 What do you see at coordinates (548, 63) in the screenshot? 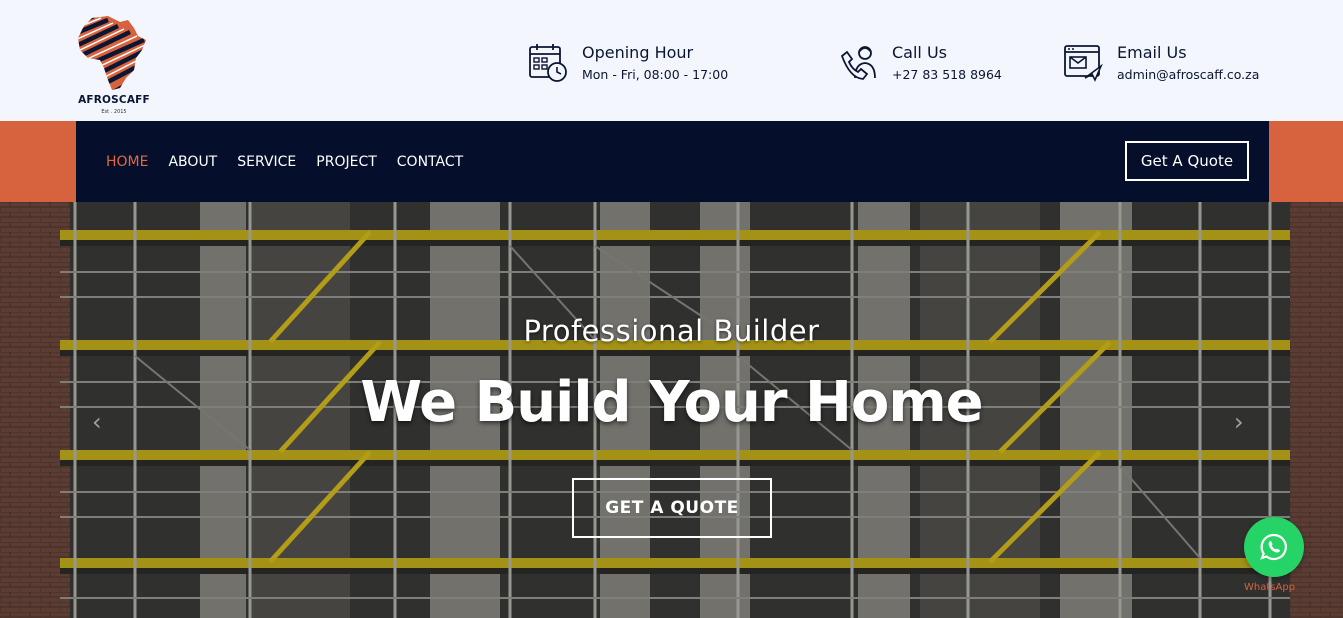
I see `calendar-clock-icon` at bounding box center [548, 63].